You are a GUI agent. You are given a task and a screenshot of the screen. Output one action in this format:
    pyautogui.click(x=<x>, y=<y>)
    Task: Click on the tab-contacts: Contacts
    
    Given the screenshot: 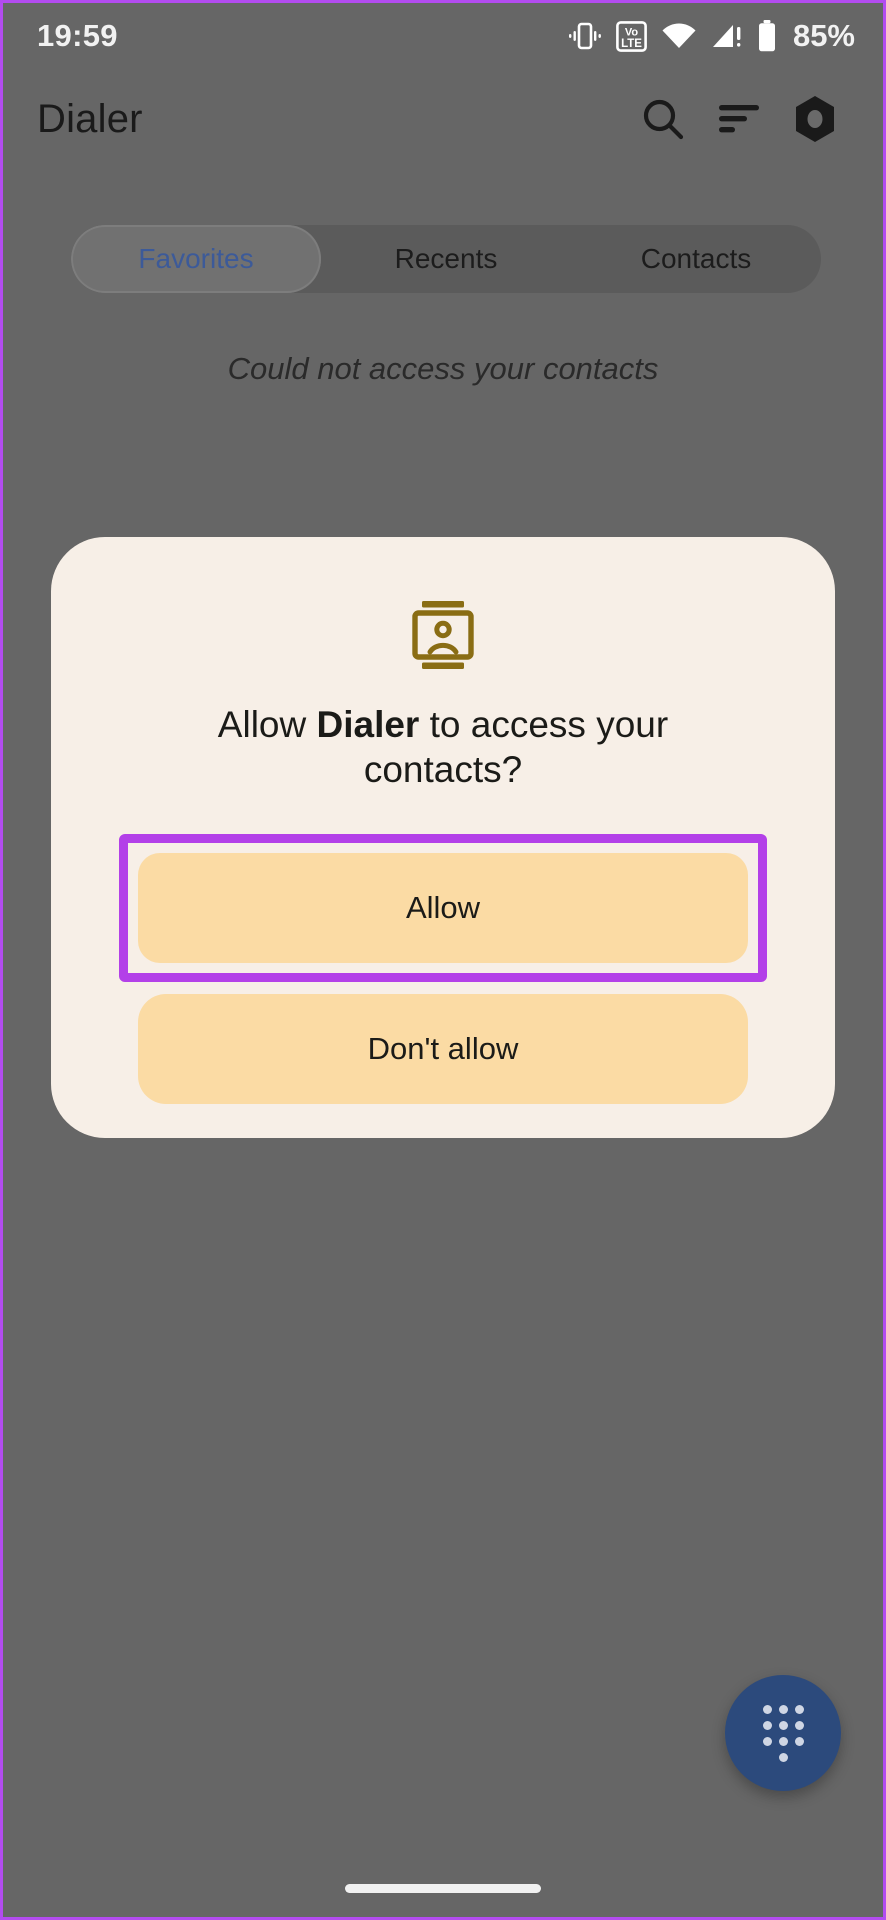 What is the action you would take?
    pyautogui.click(x=696, y=259)
    